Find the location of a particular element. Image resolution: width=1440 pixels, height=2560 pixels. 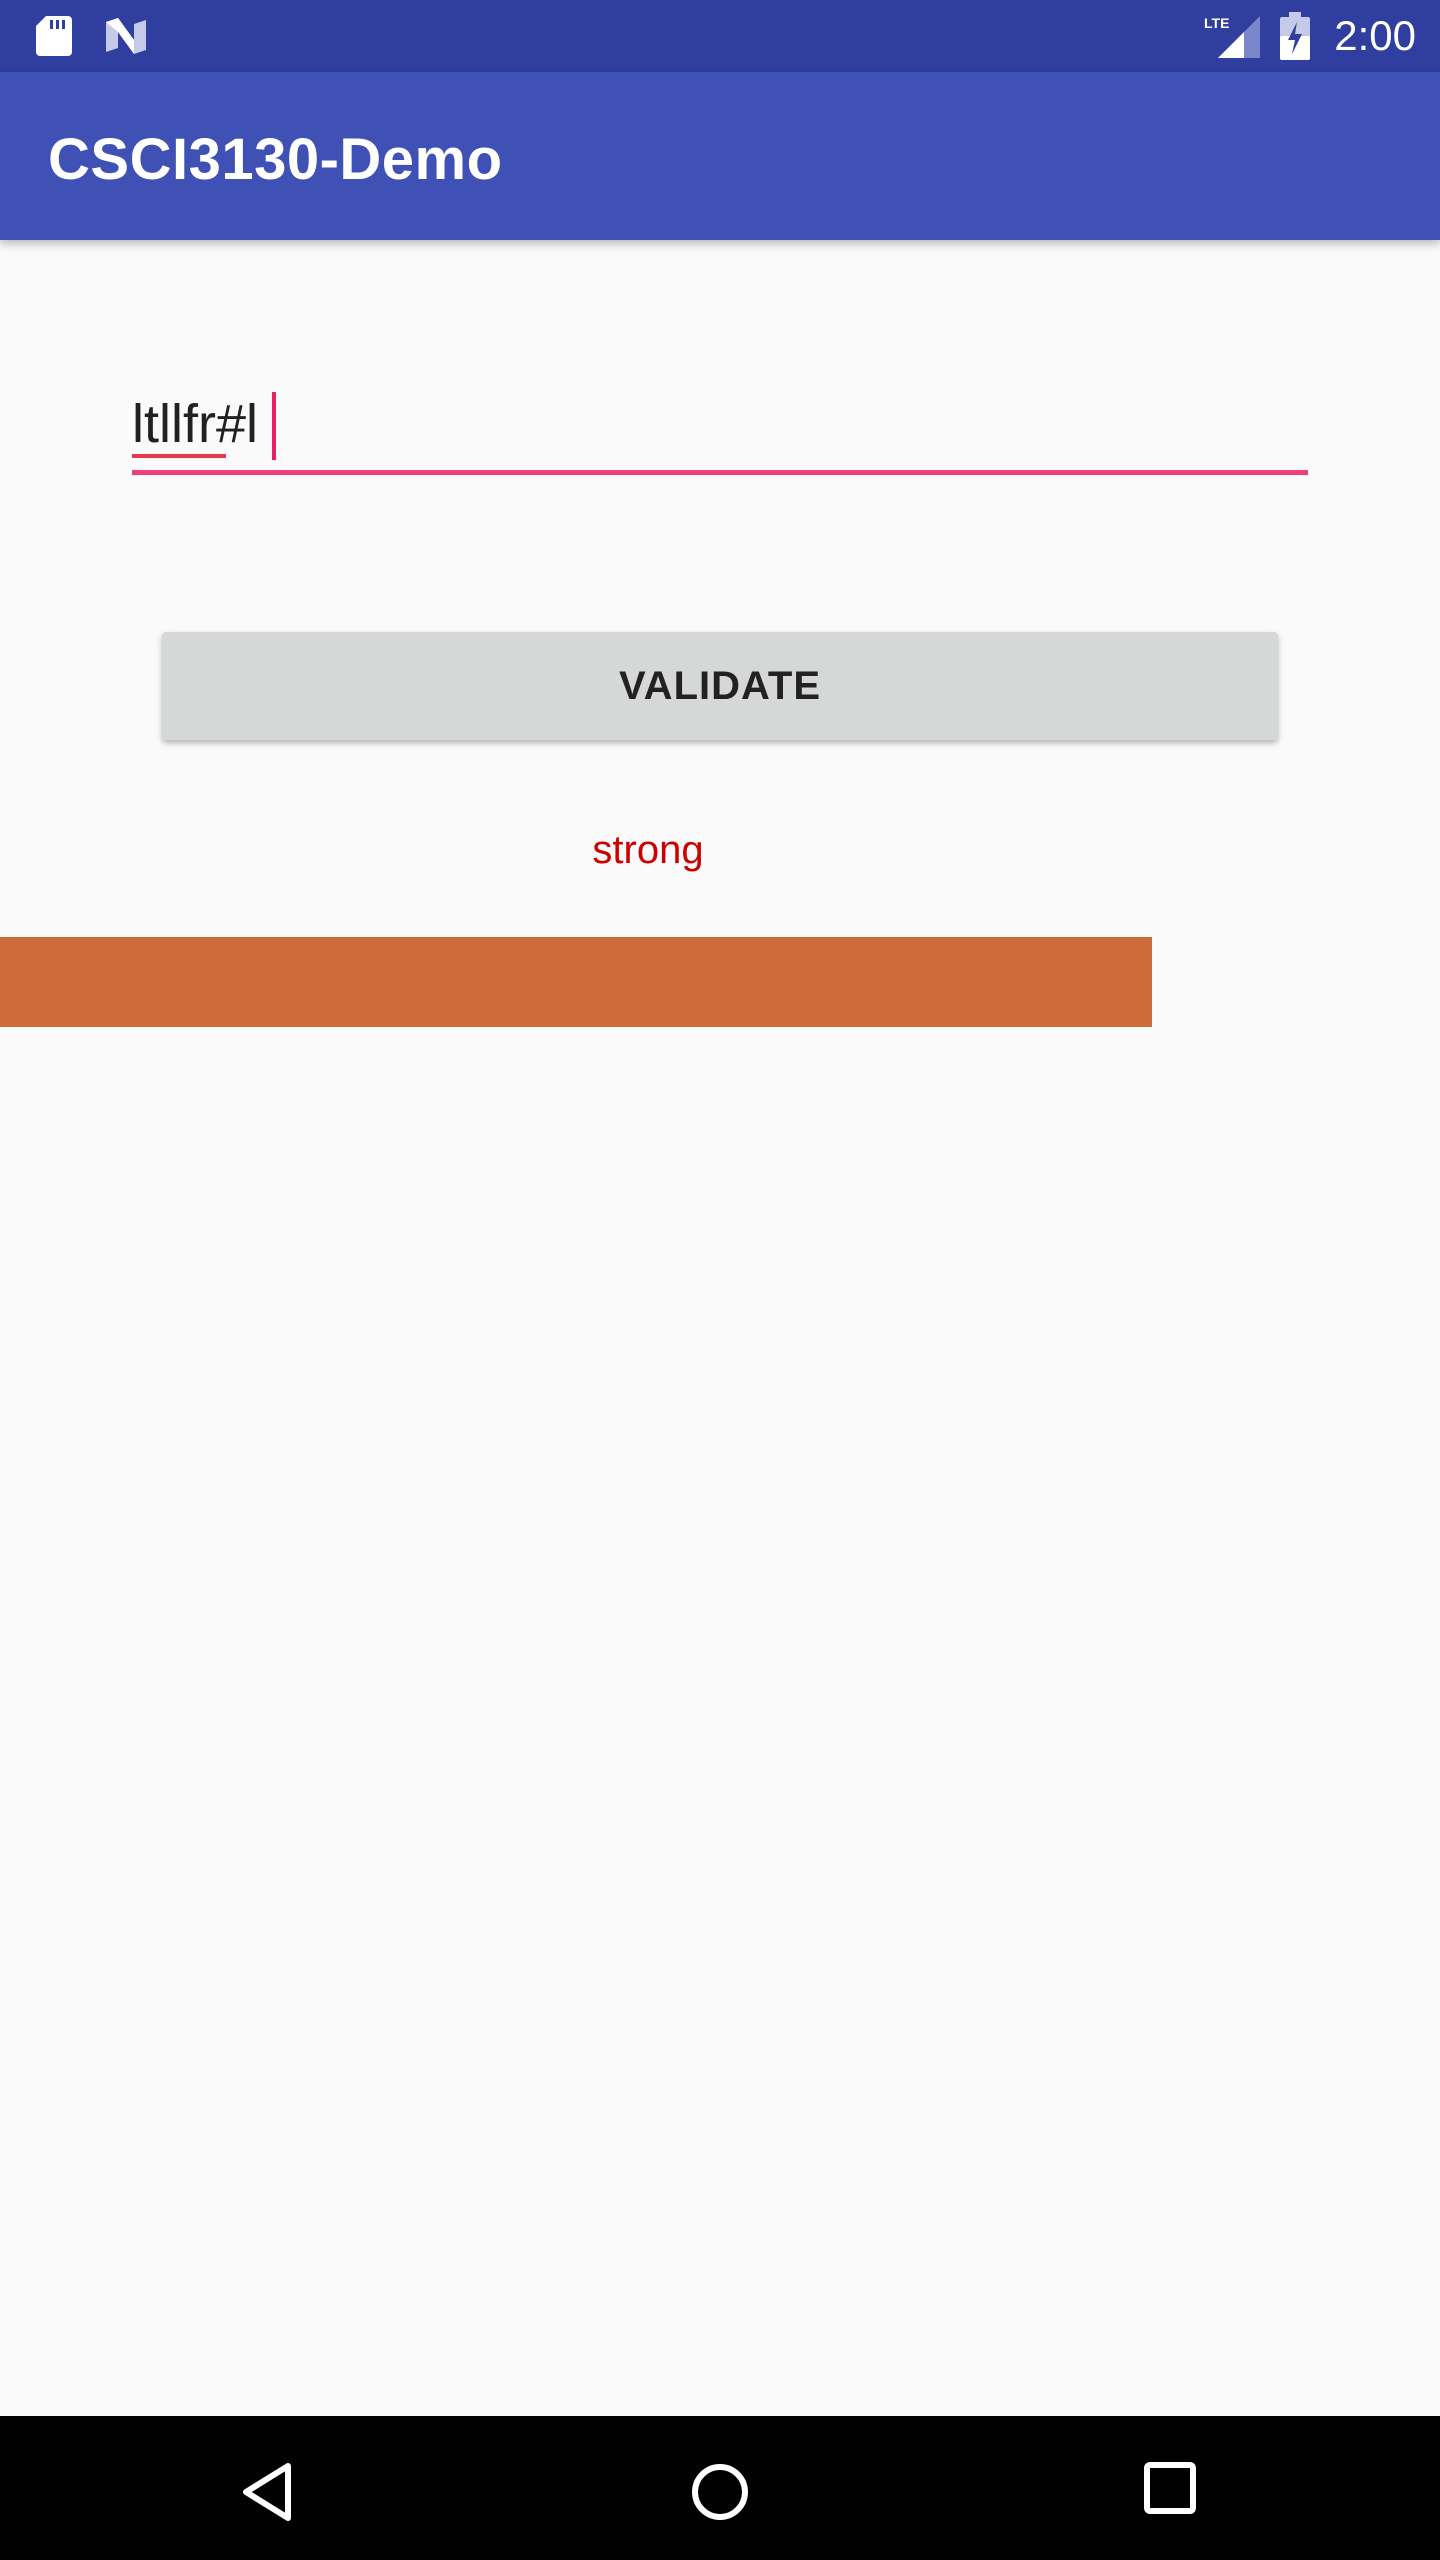

n-notification-icon is located at coordinates (126, 36).